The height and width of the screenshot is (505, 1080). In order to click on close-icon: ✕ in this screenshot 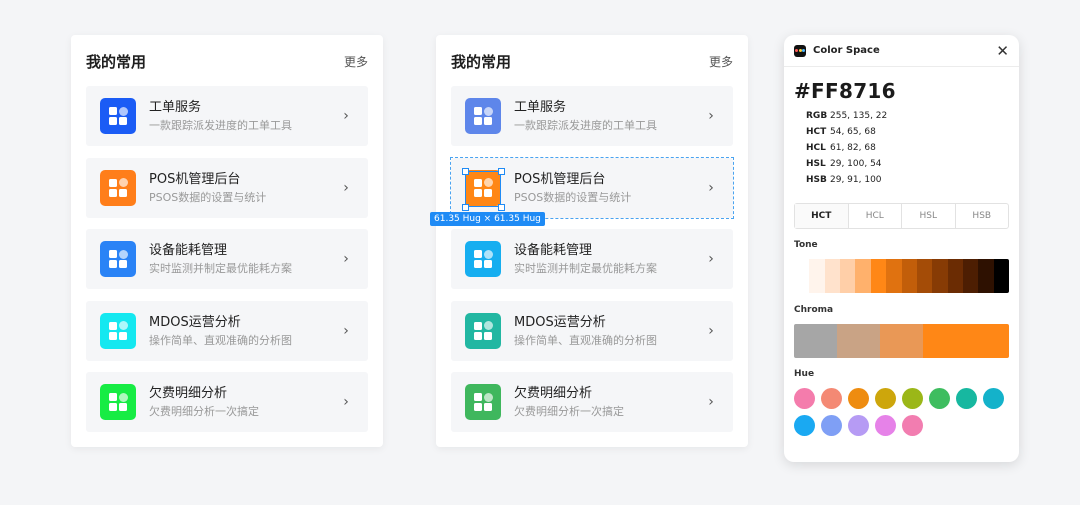, I will do `click(1002, 51)`.